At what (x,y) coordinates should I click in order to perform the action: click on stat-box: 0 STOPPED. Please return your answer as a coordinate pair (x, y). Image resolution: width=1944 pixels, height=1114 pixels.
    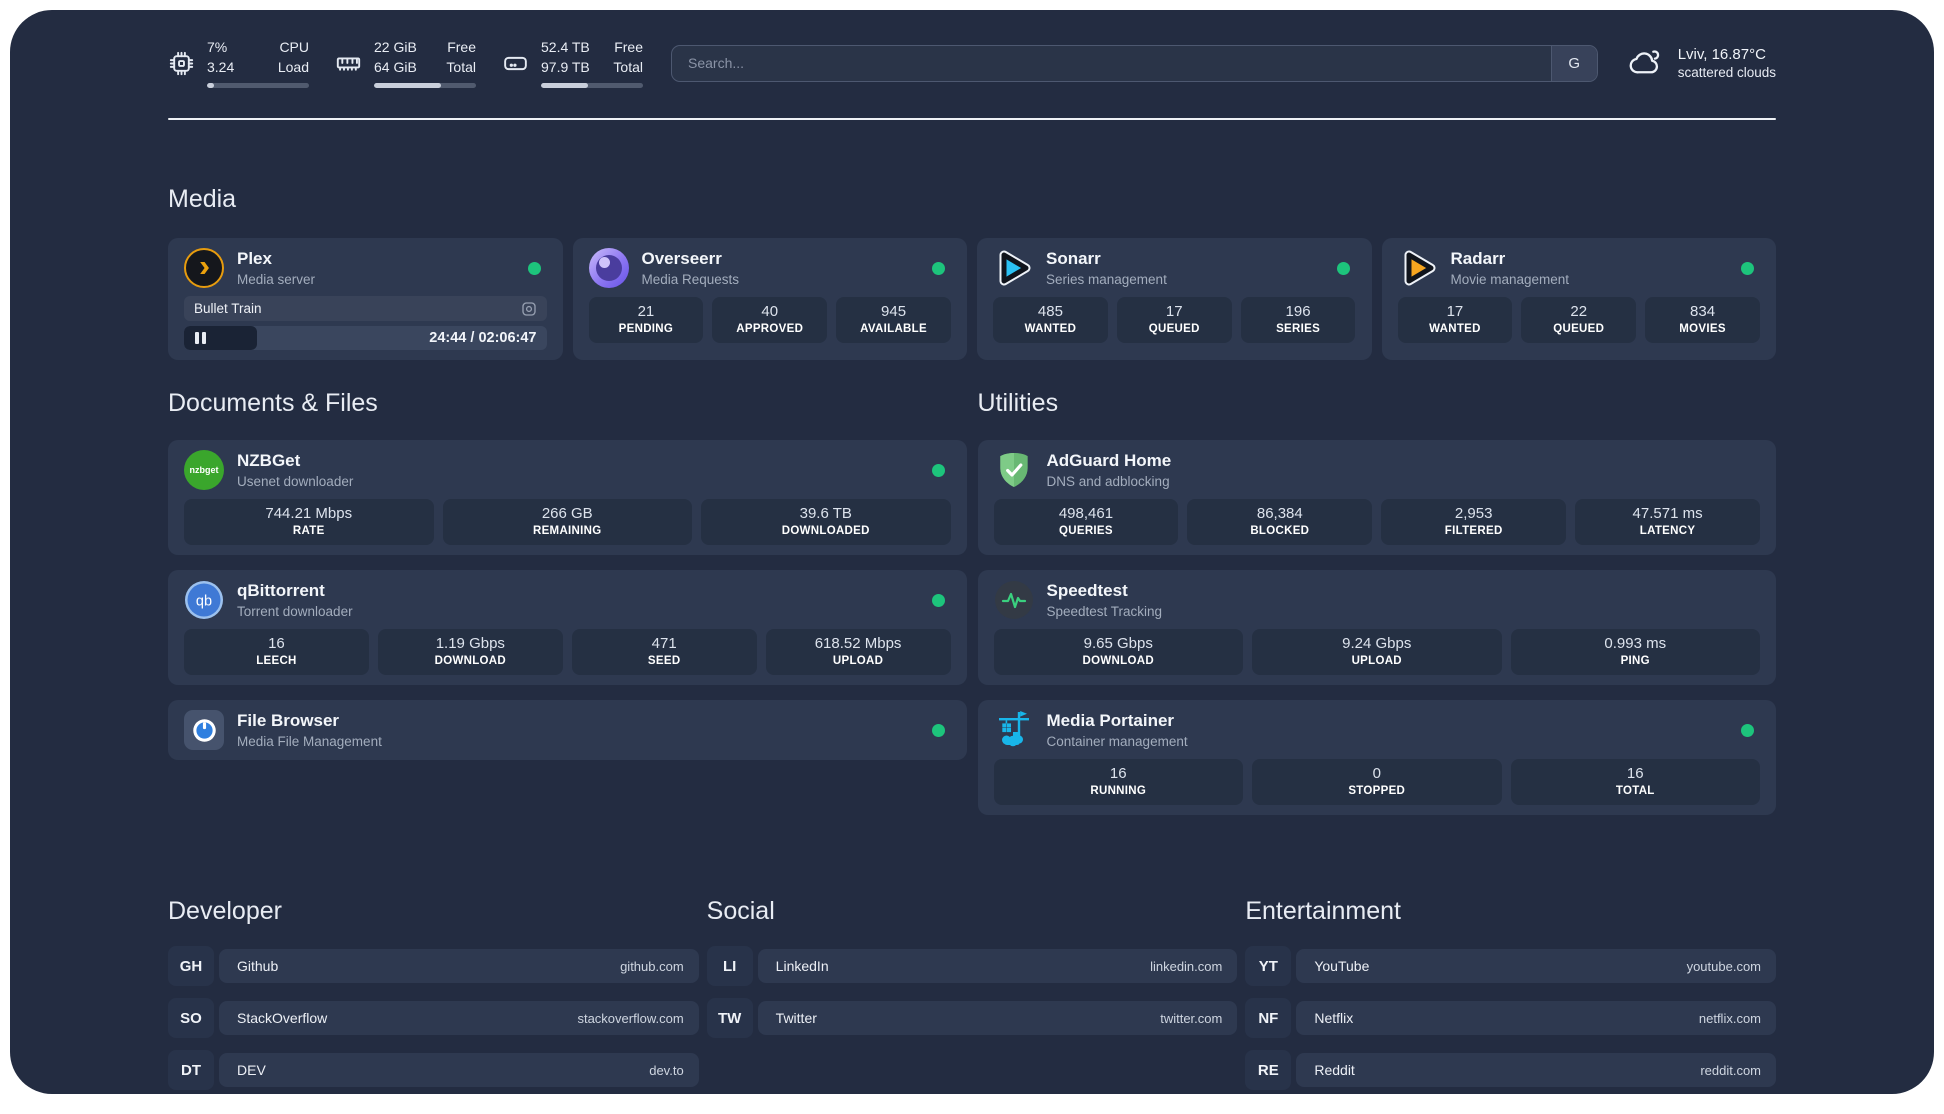
    Looking at the image, I should click on (1377, 782).